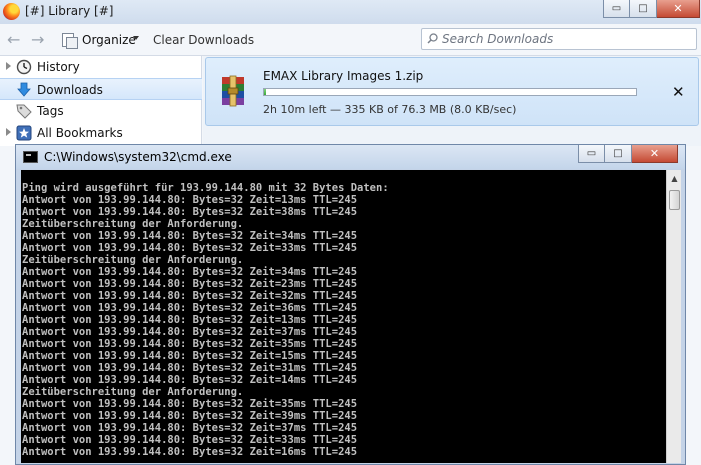  Describe the element at coordinates (58, 67) in the screenshot. I see `sidebar-item-label: History` at that location.